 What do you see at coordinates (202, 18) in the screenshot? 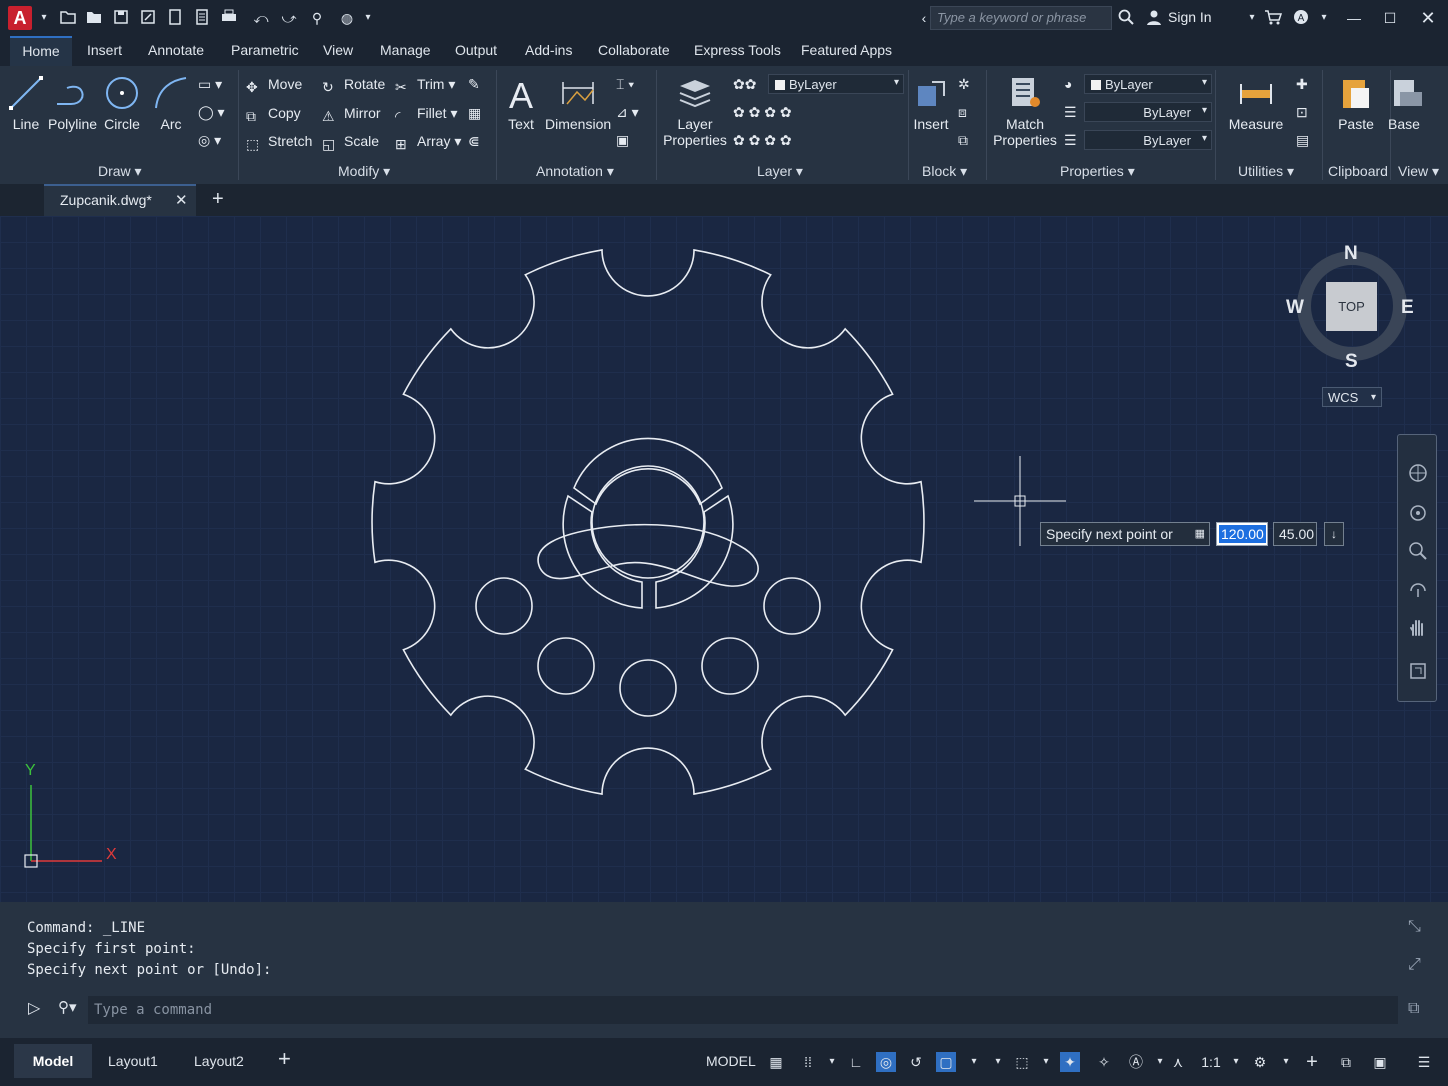
I see `publish-icon` at bounding box center [202, 18].